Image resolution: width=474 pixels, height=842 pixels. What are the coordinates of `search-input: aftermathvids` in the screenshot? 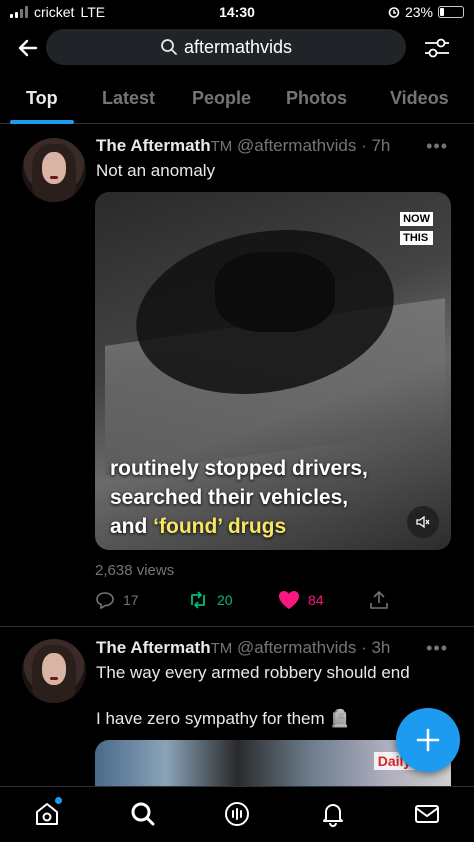 It's located at (226, 47).